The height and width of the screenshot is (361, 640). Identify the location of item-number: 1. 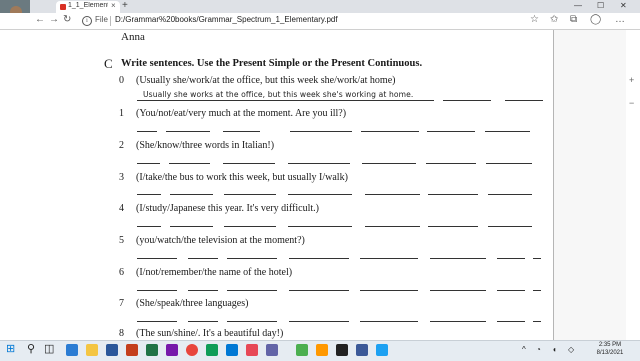
(121, 113).